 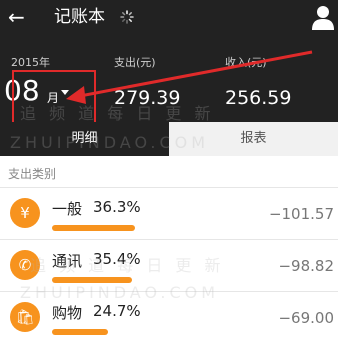 I want to click on top-bar: ← 记账本, so click(x=169, y=17).